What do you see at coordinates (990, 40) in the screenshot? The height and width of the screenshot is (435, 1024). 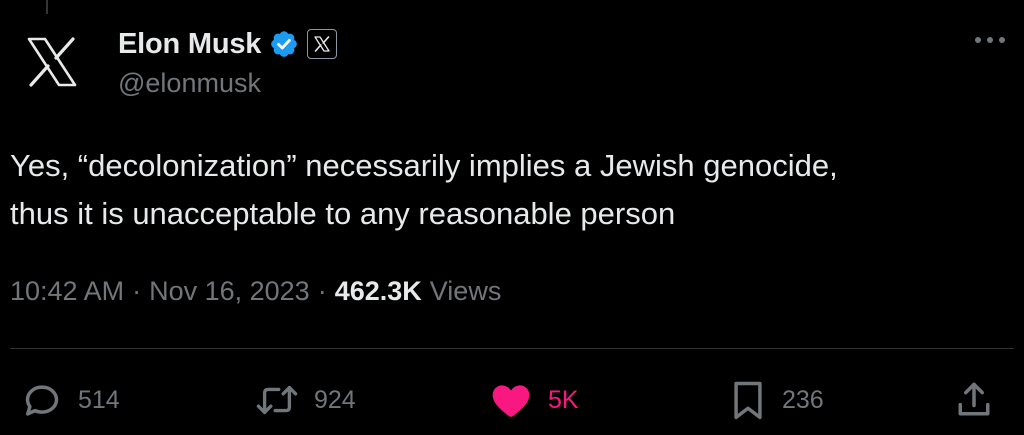 I see `more-options-icon` at bounding box center [990, 40].